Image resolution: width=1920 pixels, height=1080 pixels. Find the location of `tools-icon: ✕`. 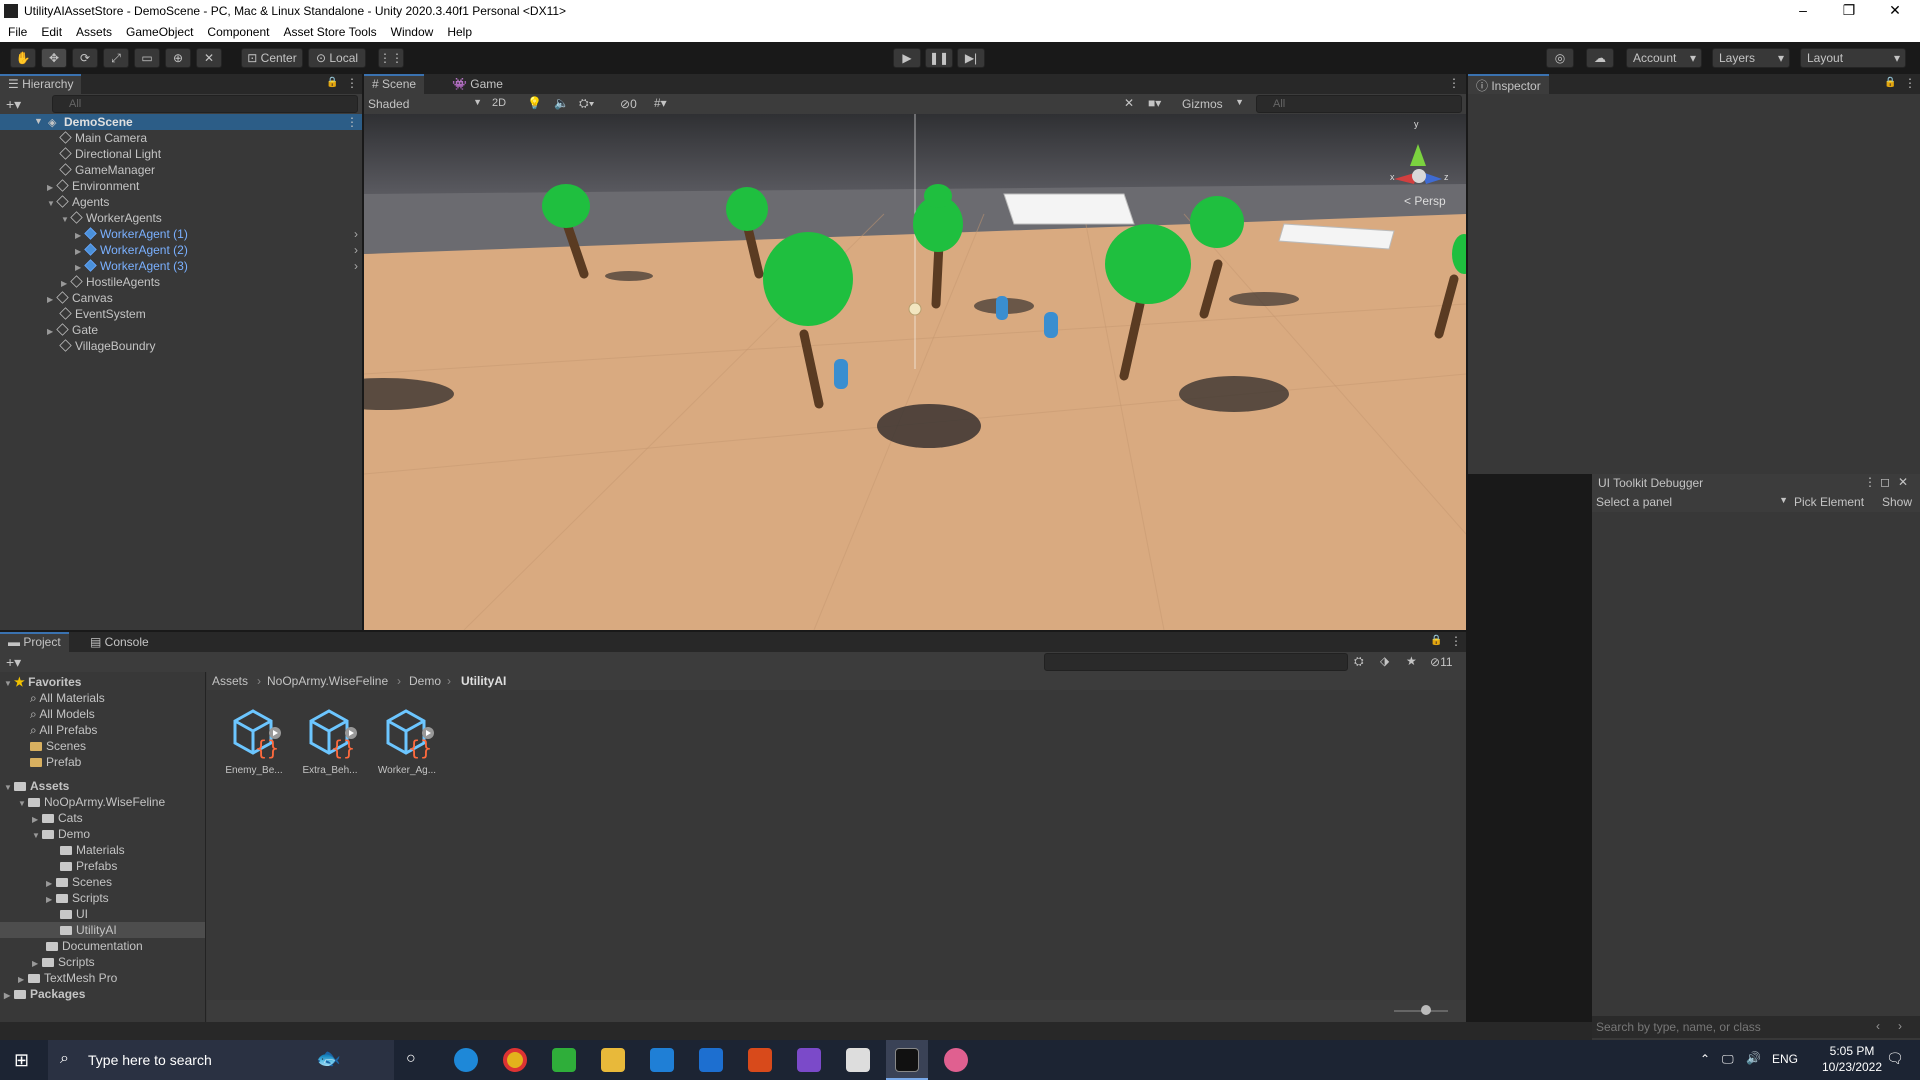

tools-icon: ✕ is located at coordinates (1129, 103).